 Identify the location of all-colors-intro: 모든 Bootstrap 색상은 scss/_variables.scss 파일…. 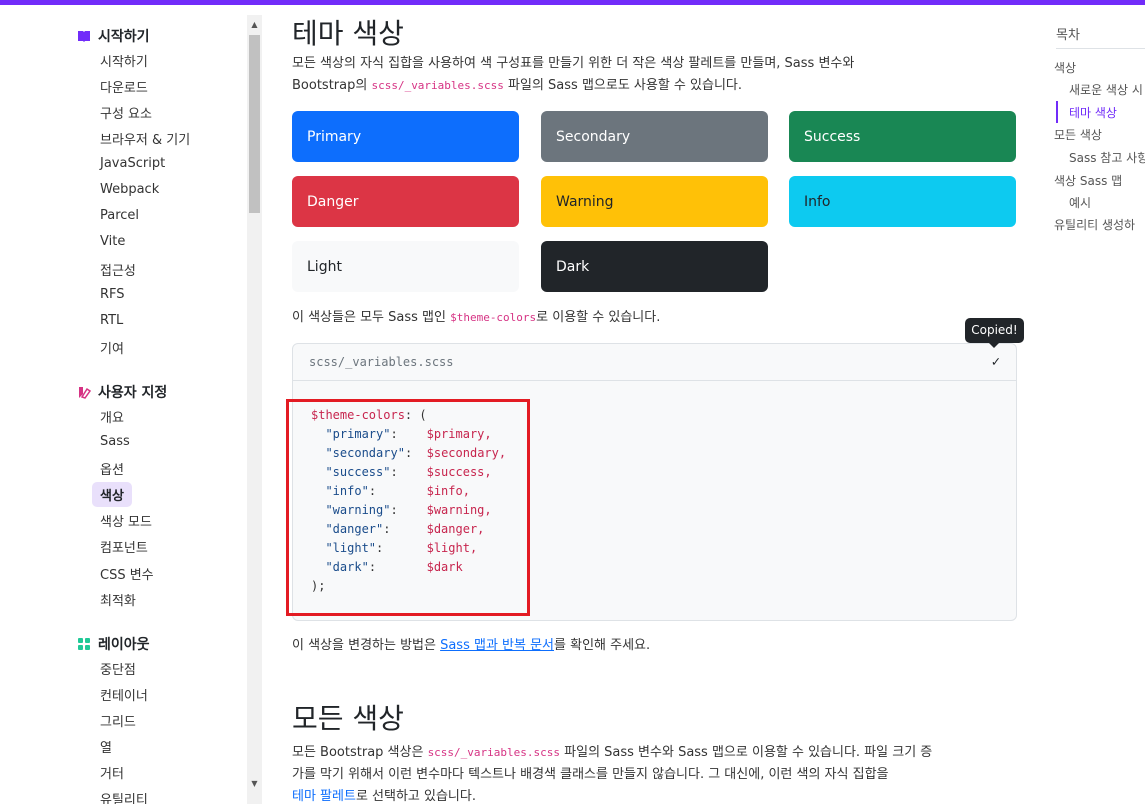
(659, 773).